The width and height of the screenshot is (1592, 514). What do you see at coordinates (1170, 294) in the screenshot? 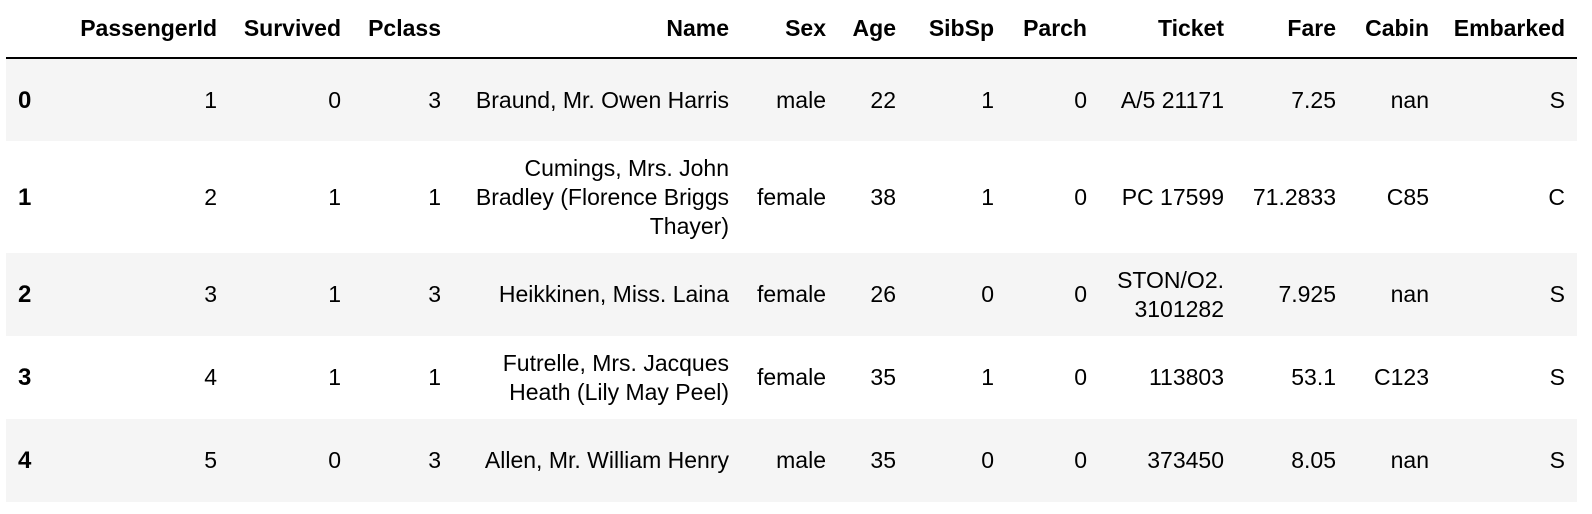
I see `cell-ticket: STON/O2. 3101282` at bounding box center [1170, 294].